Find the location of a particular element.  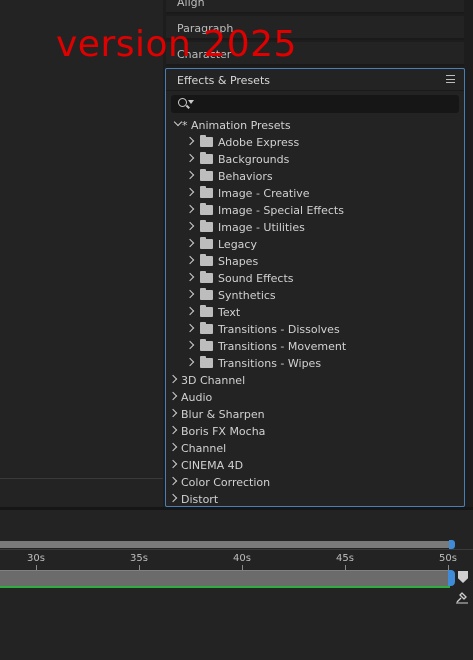

time-ruler-label: 50s is located at coordinates (448, 558).